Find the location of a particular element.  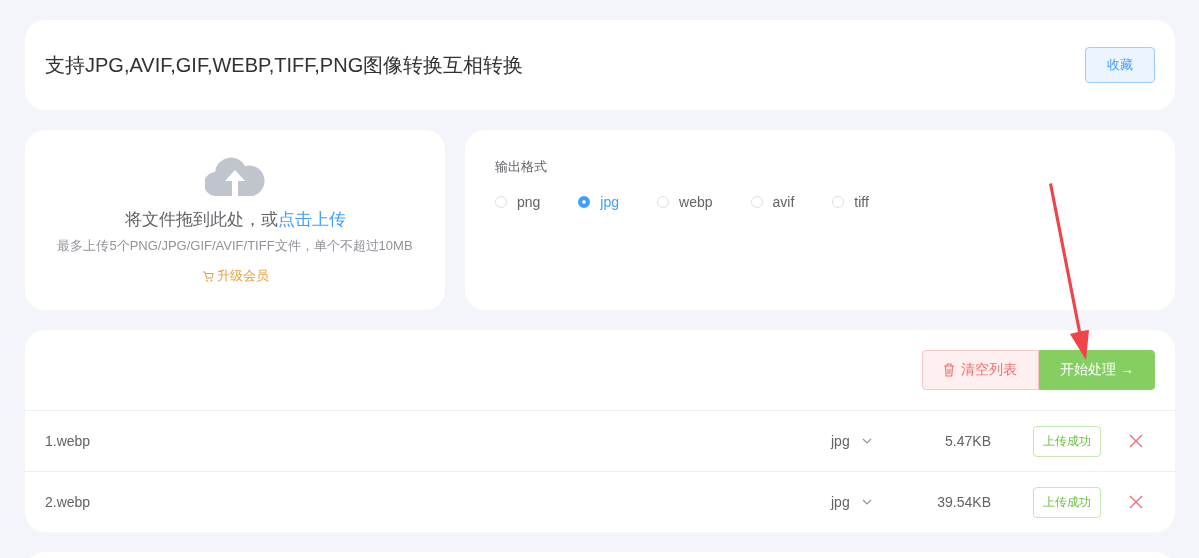

output-format-label: 输出格式 is located at coordinates (521, 167).